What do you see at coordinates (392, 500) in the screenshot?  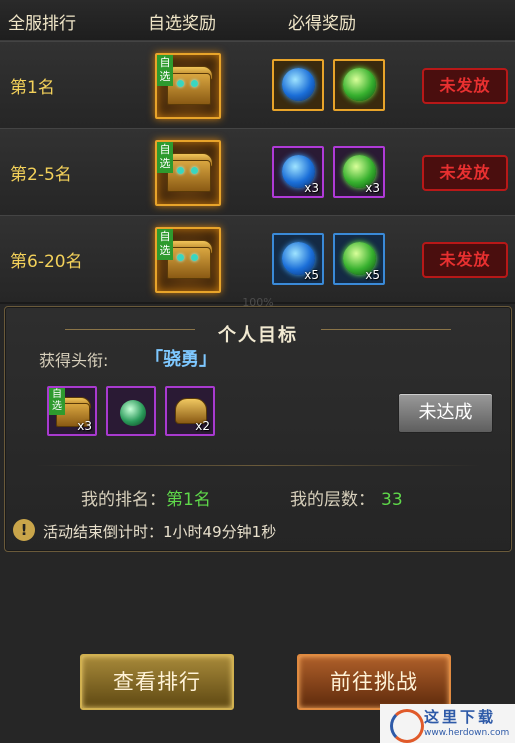 I see `my-floor-value: 33` at bounding box center [392, 500].